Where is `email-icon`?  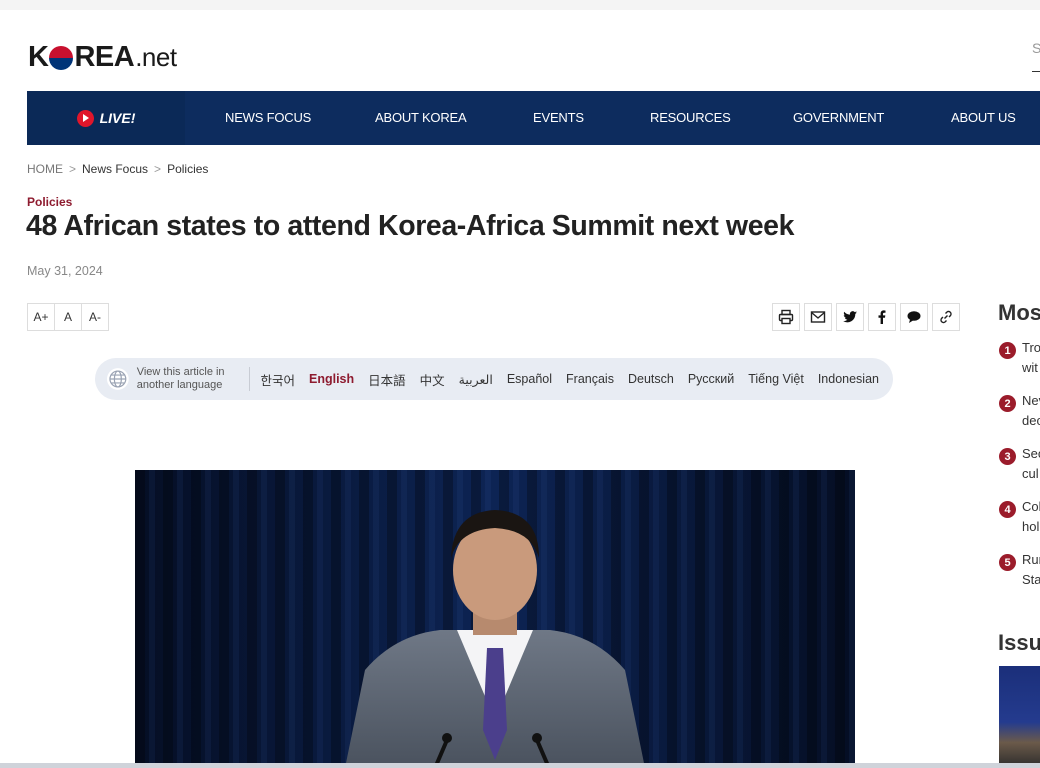 email-icon is located at coordinates (818, 317).